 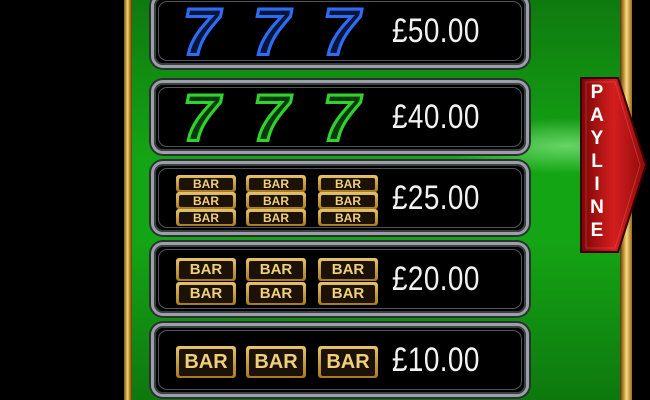 What do you see at coordinates (436, 359) in the screenshot?
I see `prize-amount: £10.00` at bounding box center [436, 359].